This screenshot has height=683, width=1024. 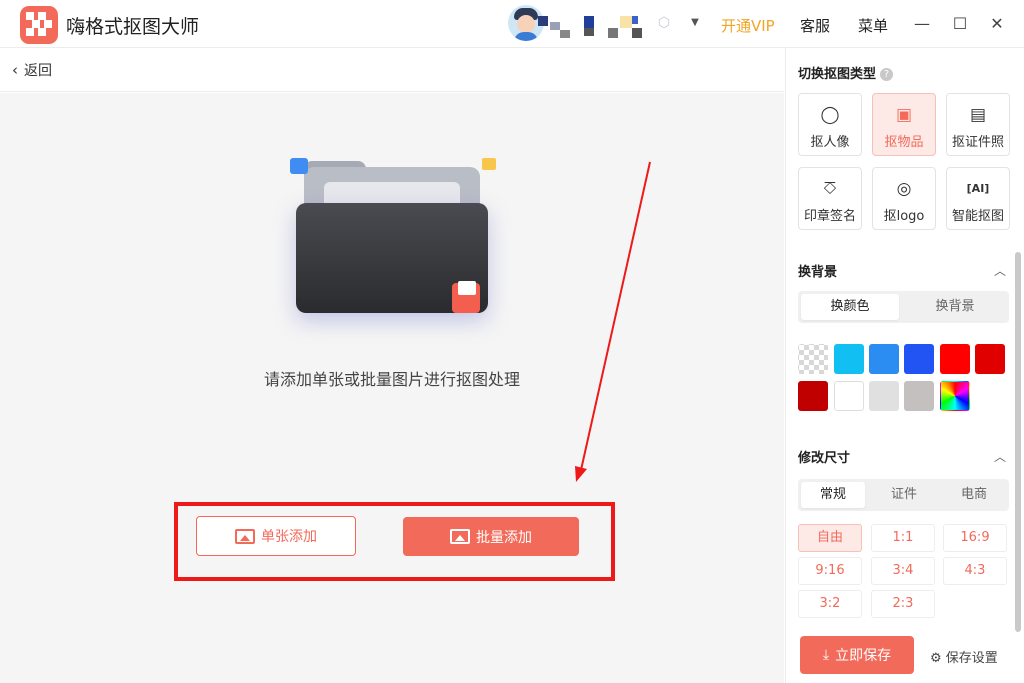 What do you see at coordinates (990, 359) in the screenshot?
I see `color-swatch-dark-red` at bounding box center [990, 359].